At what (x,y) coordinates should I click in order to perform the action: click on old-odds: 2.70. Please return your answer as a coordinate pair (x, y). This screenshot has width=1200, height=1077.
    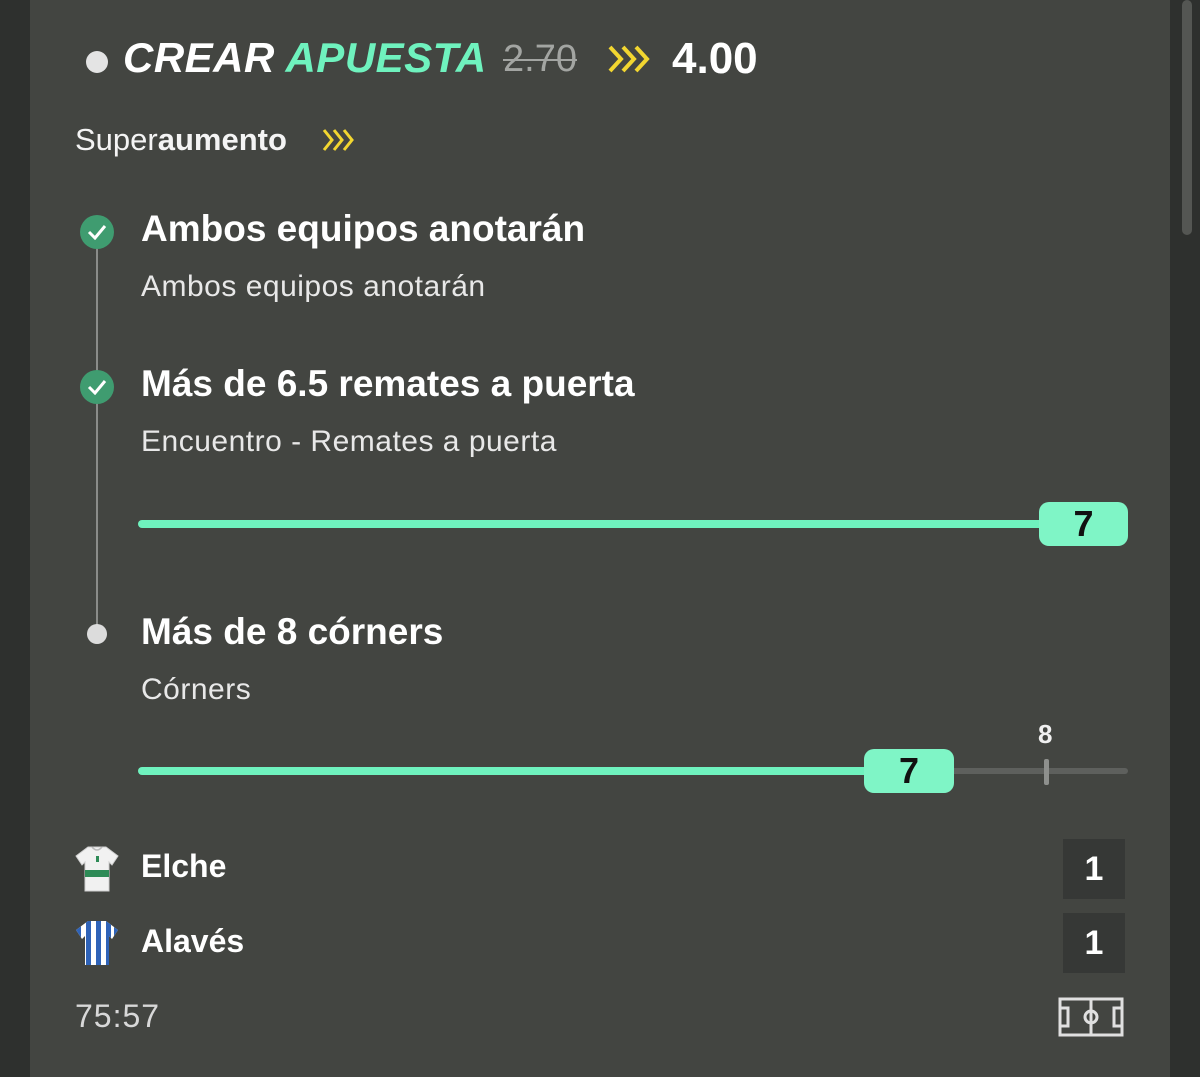
    Looking at the image, I should click on (540, 59).